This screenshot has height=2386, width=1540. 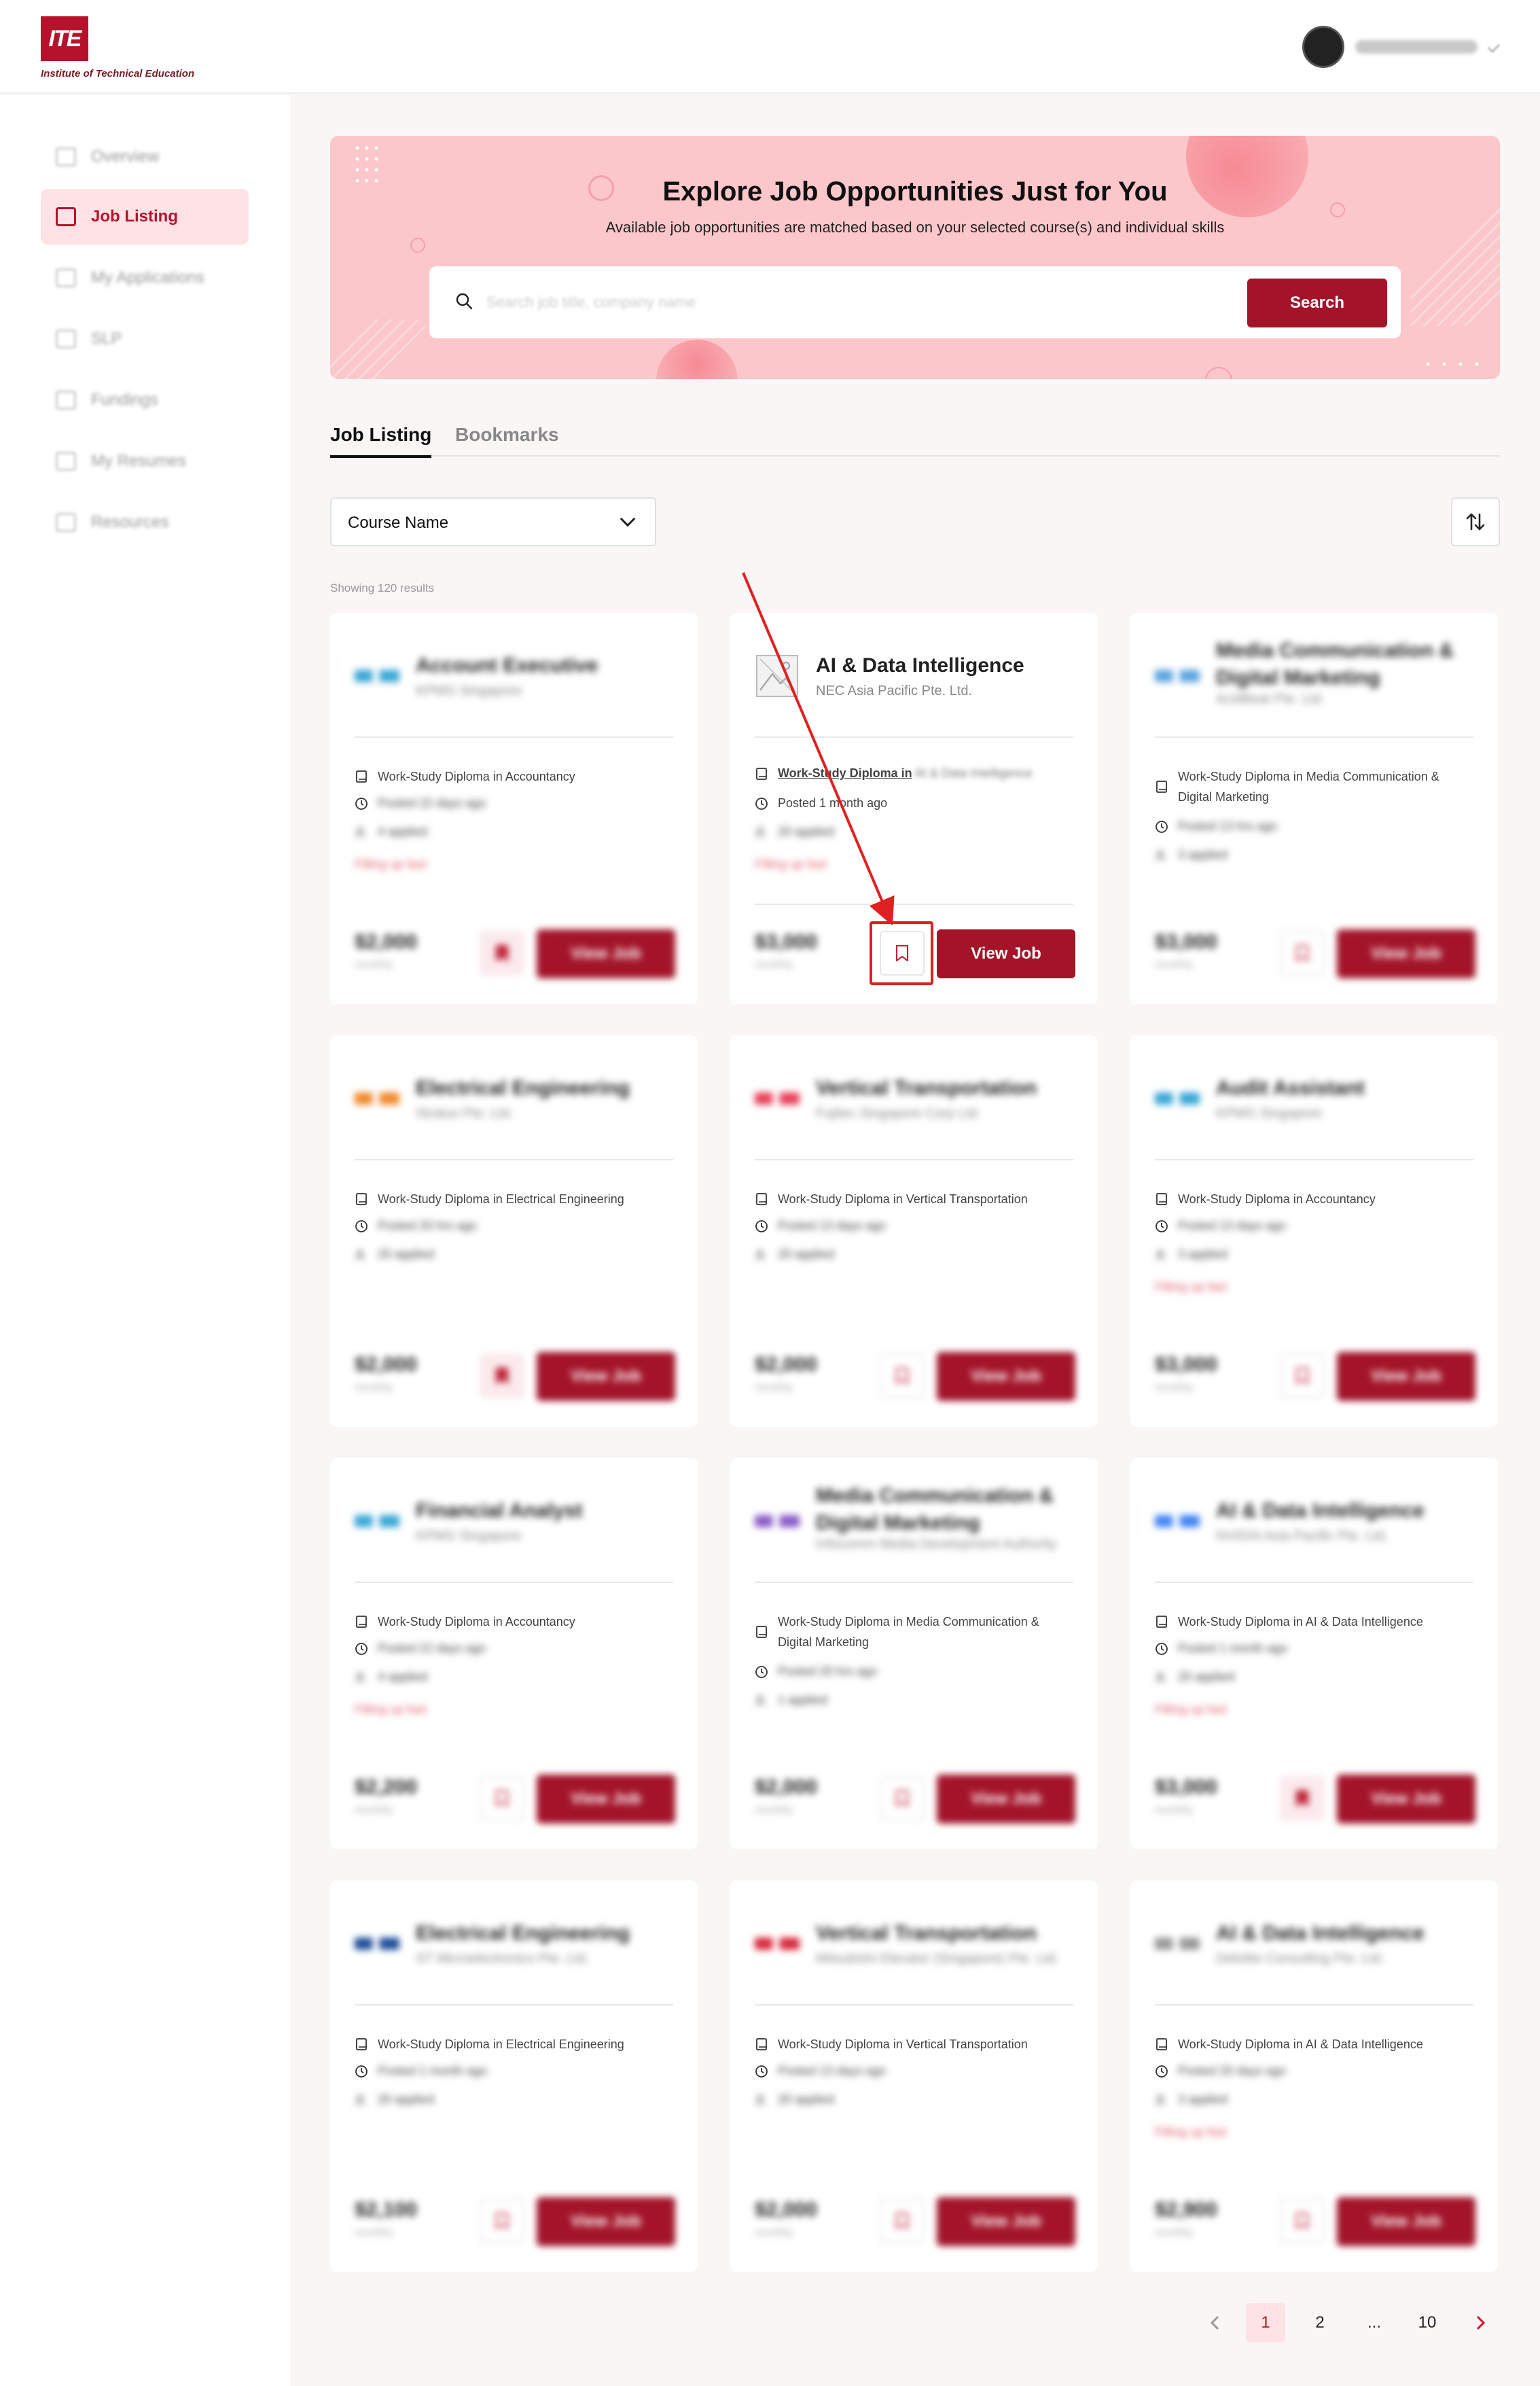 What do you see at coordinates (1175, 1387) in the screenshot?
I see `salary-unit: monthly` at bounding box center [1175, 1387].